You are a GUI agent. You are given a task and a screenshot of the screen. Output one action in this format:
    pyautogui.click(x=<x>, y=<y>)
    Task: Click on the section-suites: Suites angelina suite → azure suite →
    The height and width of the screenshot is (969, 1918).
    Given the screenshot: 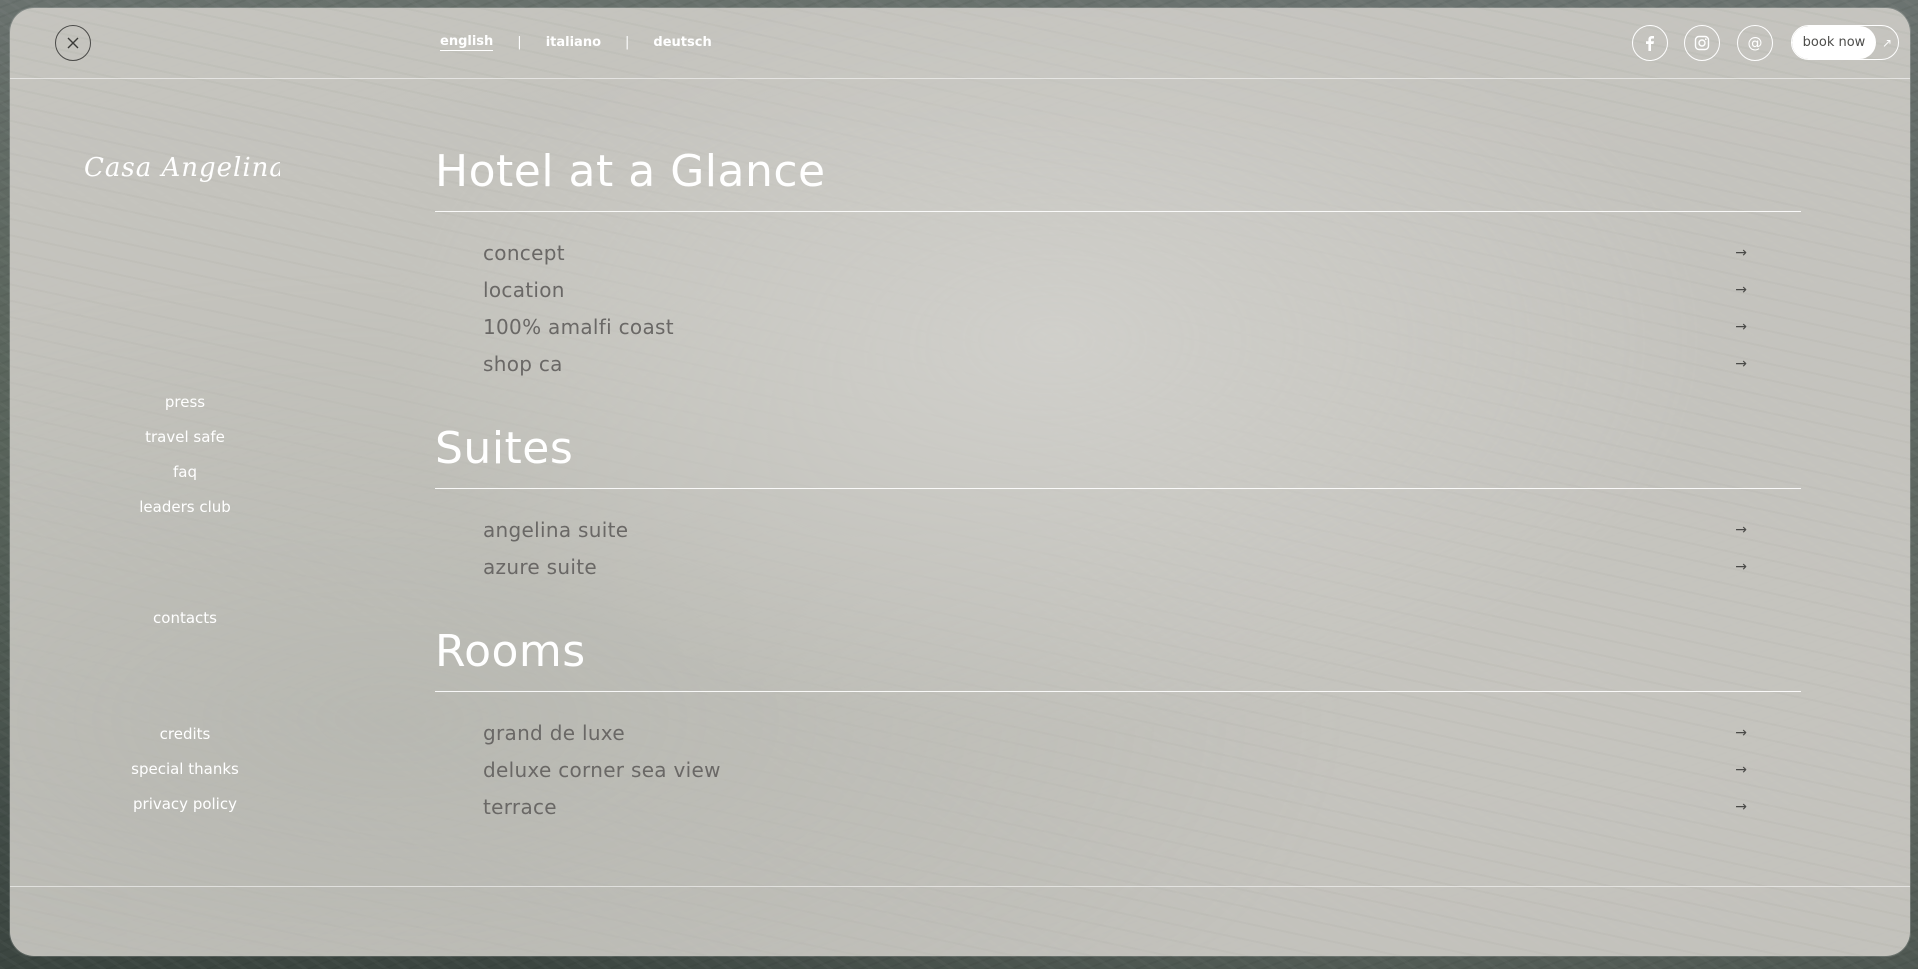 What is the action you would take?
    pyautogui.click(x=1118, y=502)
    